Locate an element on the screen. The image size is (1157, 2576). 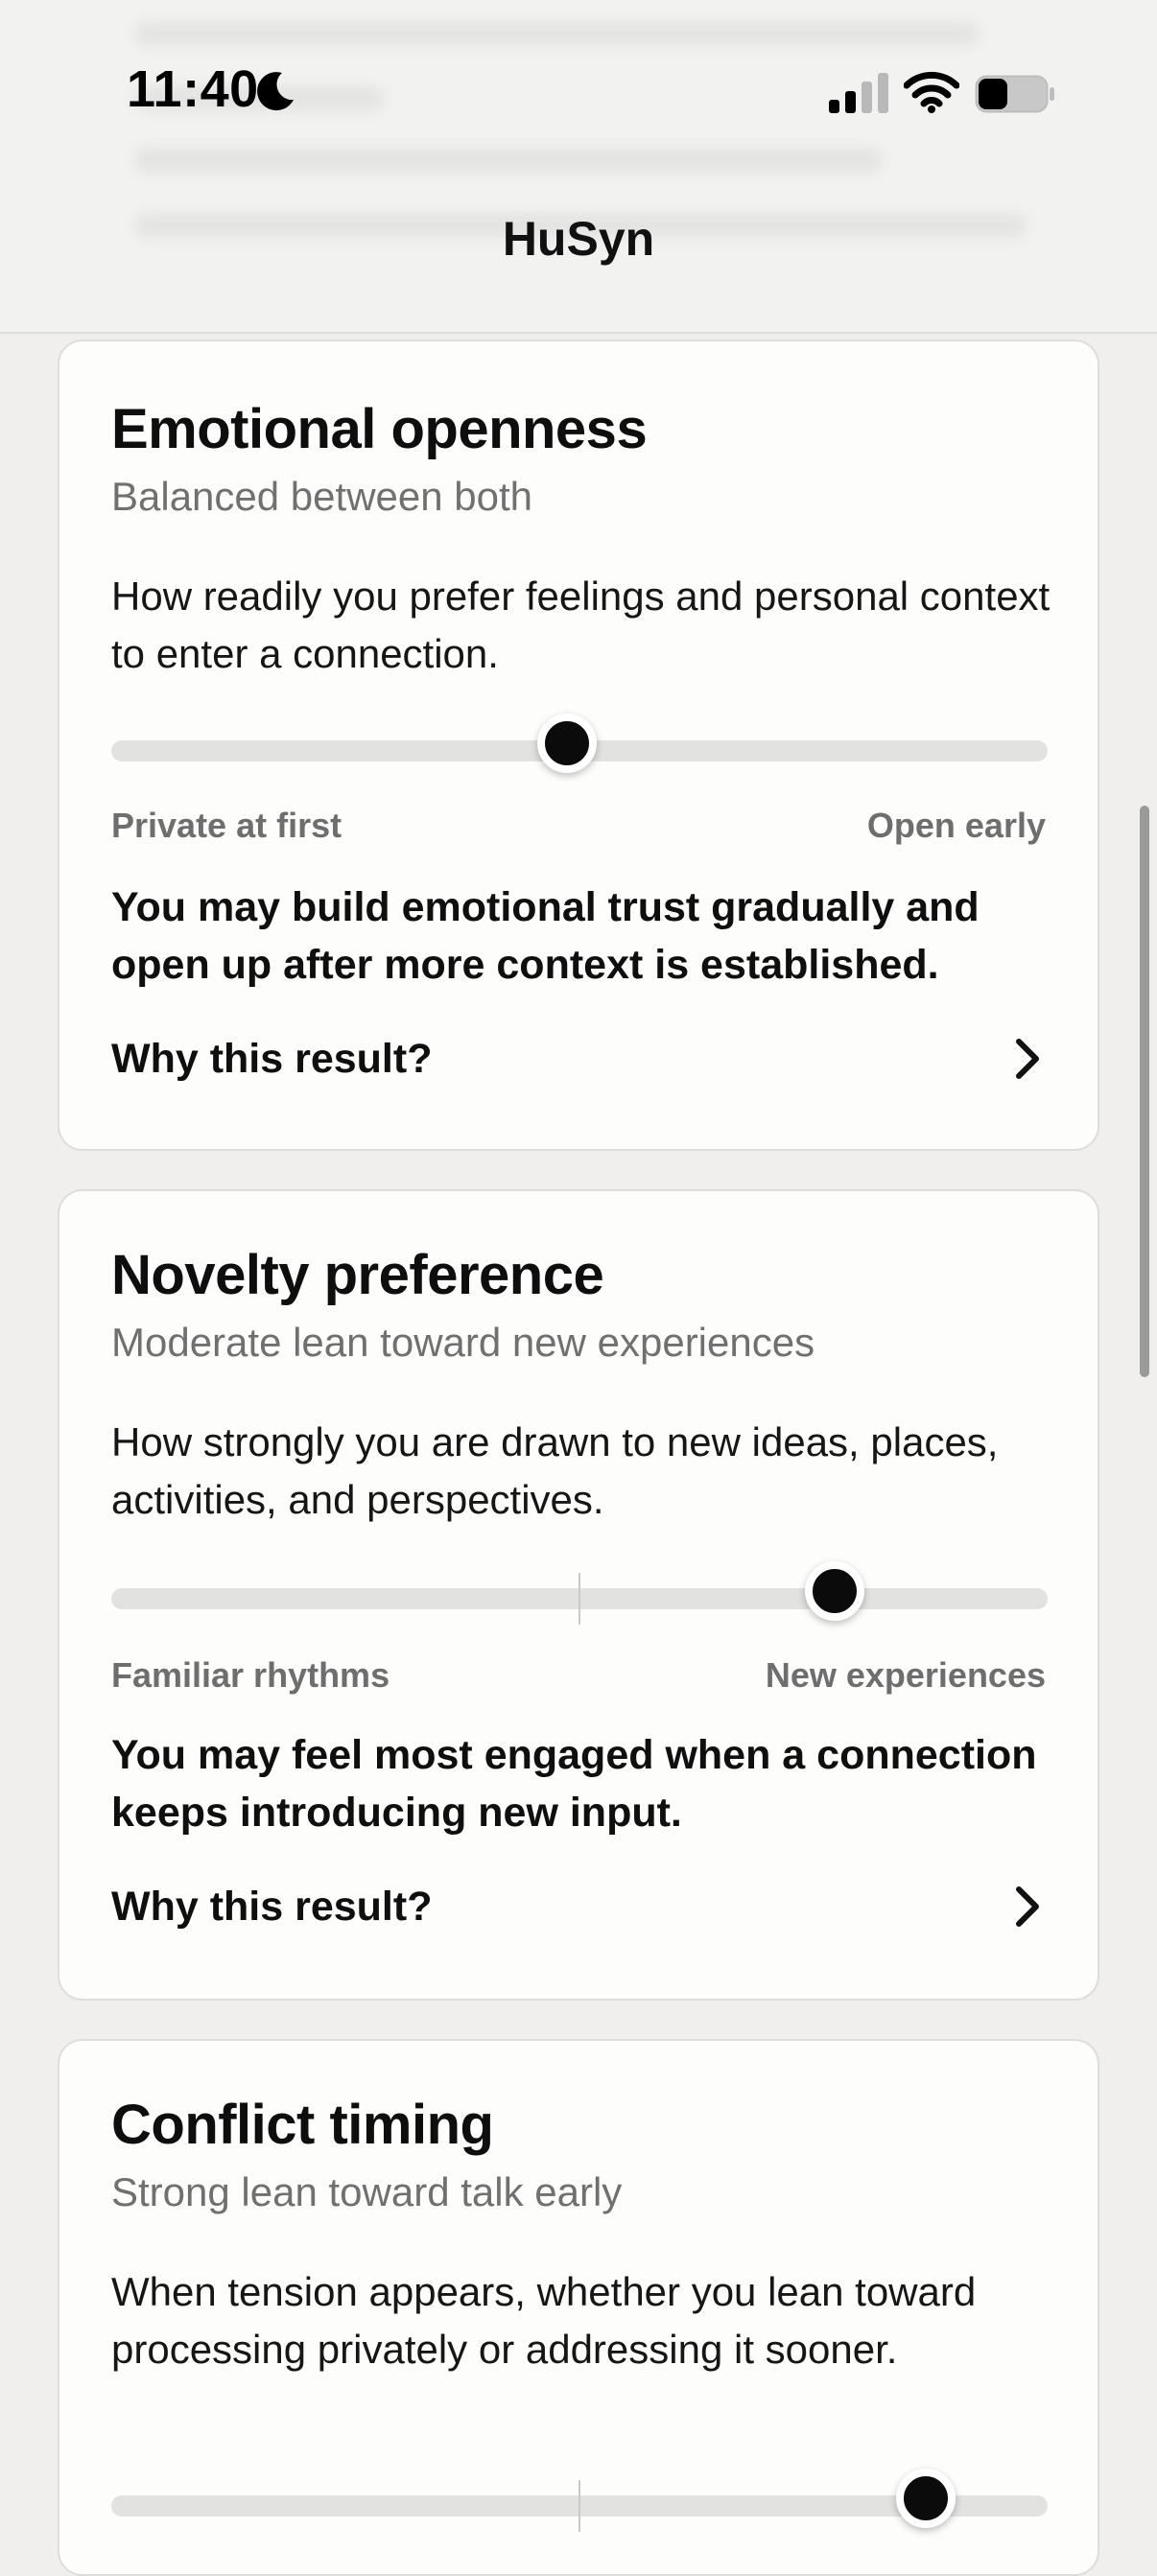
card-subtitle: Strong lean toward talk early is located at coordinates (367, 2191).